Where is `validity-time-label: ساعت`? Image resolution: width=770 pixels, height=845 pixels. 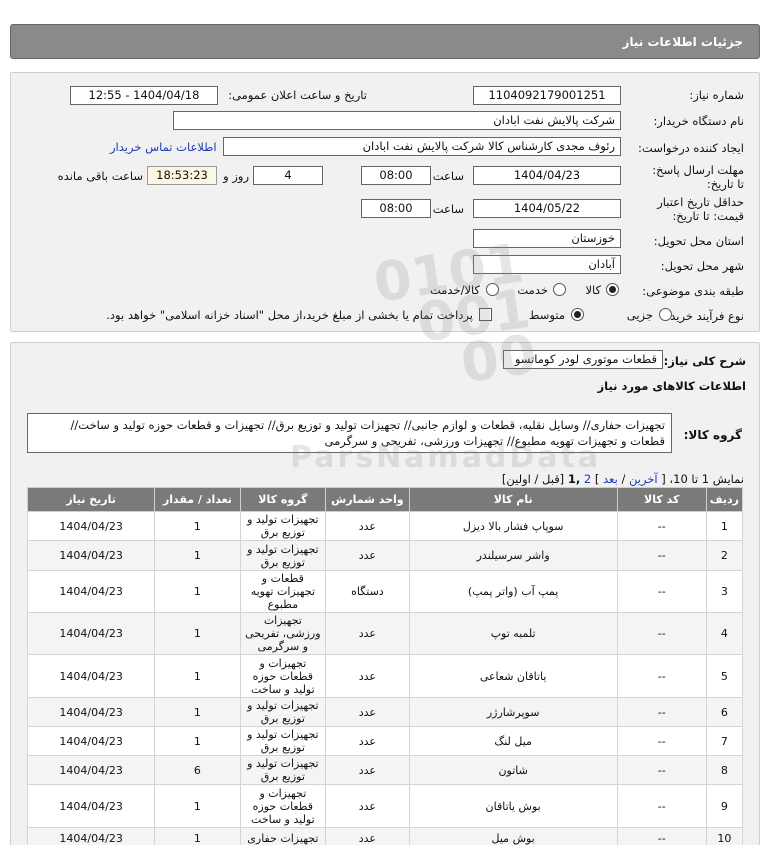 validity-time-label: ساعت is located at coordinates (448, 209).